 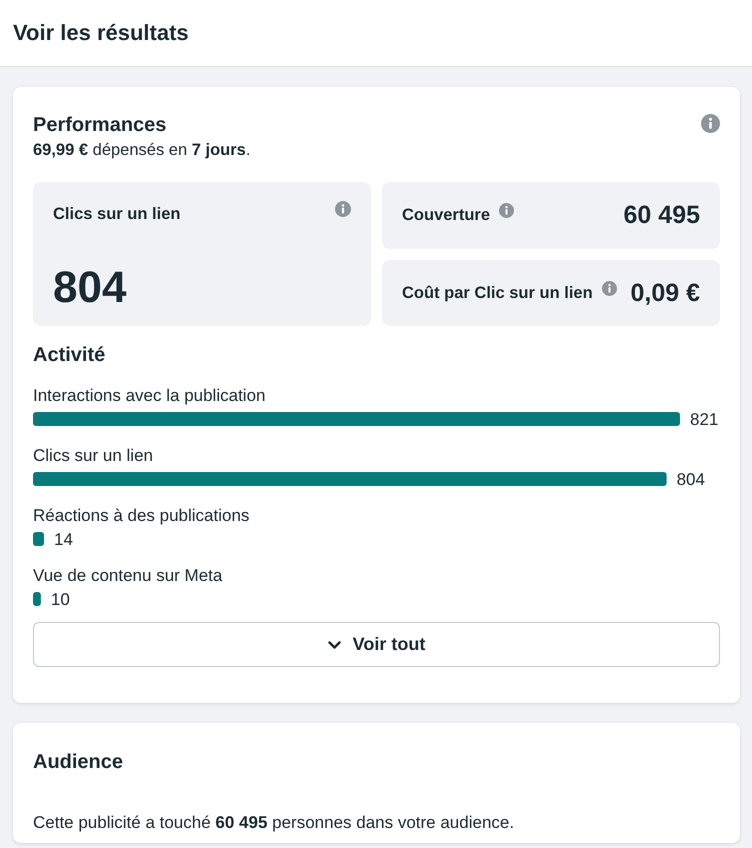 I want to click on audience-text: Cette publicité a touché 60 495 personnes dans votre audience., so click(x=274, y=822).